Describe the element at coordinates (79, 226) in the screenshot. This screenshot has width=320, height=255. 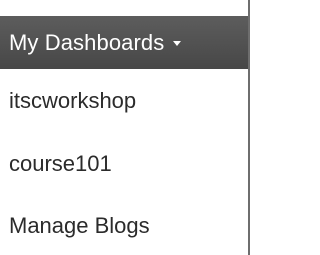
I see `menu-item-link: Manage Blogs` at that location.